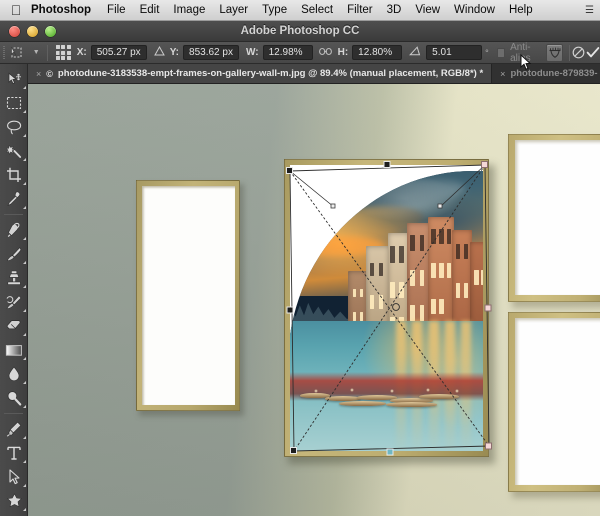  Describe the element at coordinates (14, 302) in the screenshot. I see `history-brush-tool` at that location.